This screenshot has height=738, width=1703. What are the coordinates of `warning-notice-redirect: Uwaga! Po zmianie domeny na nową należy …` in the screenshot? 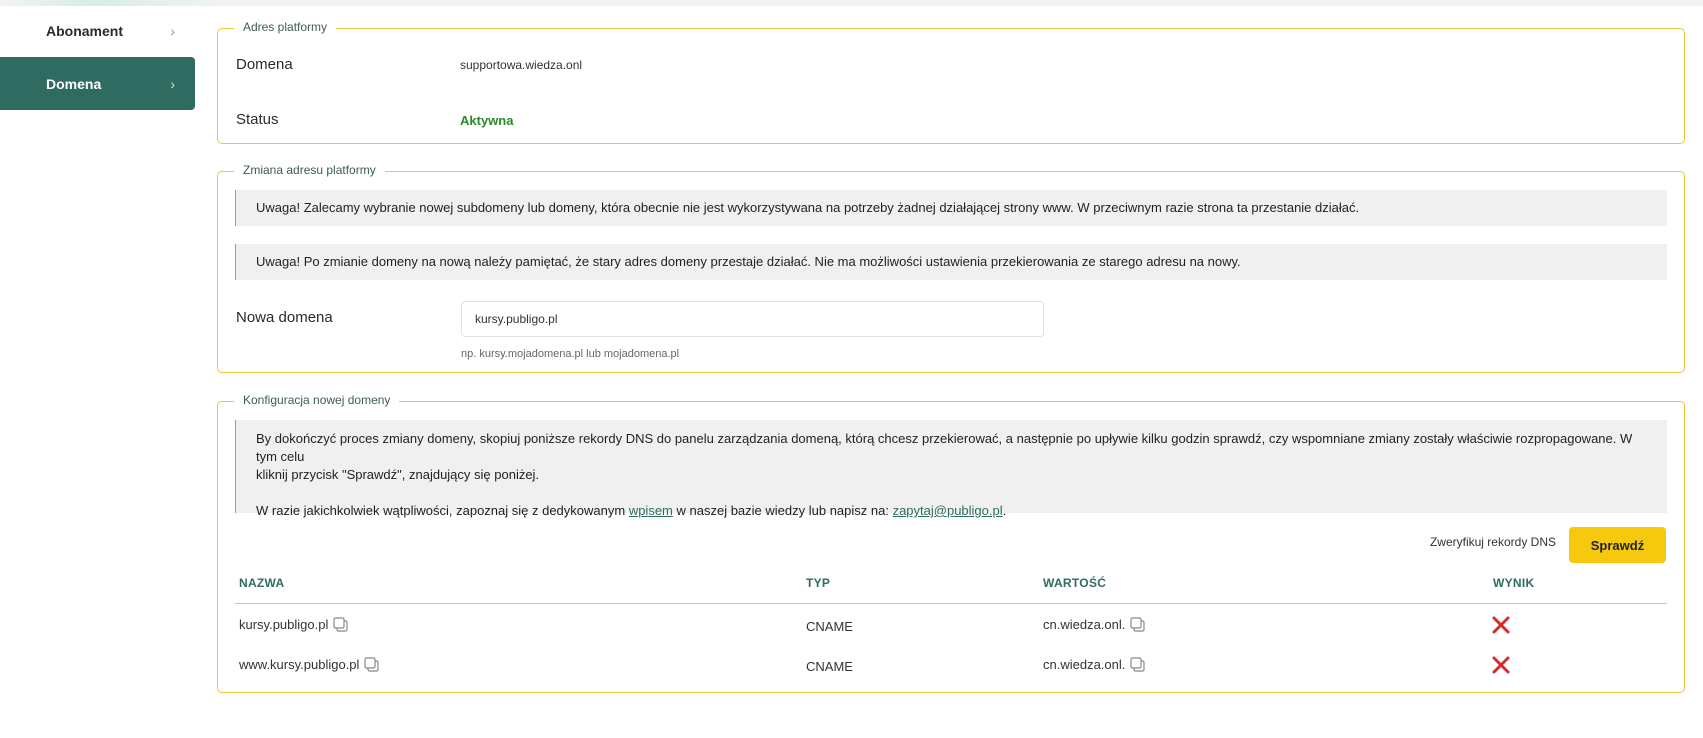 It's located at (951, 262).